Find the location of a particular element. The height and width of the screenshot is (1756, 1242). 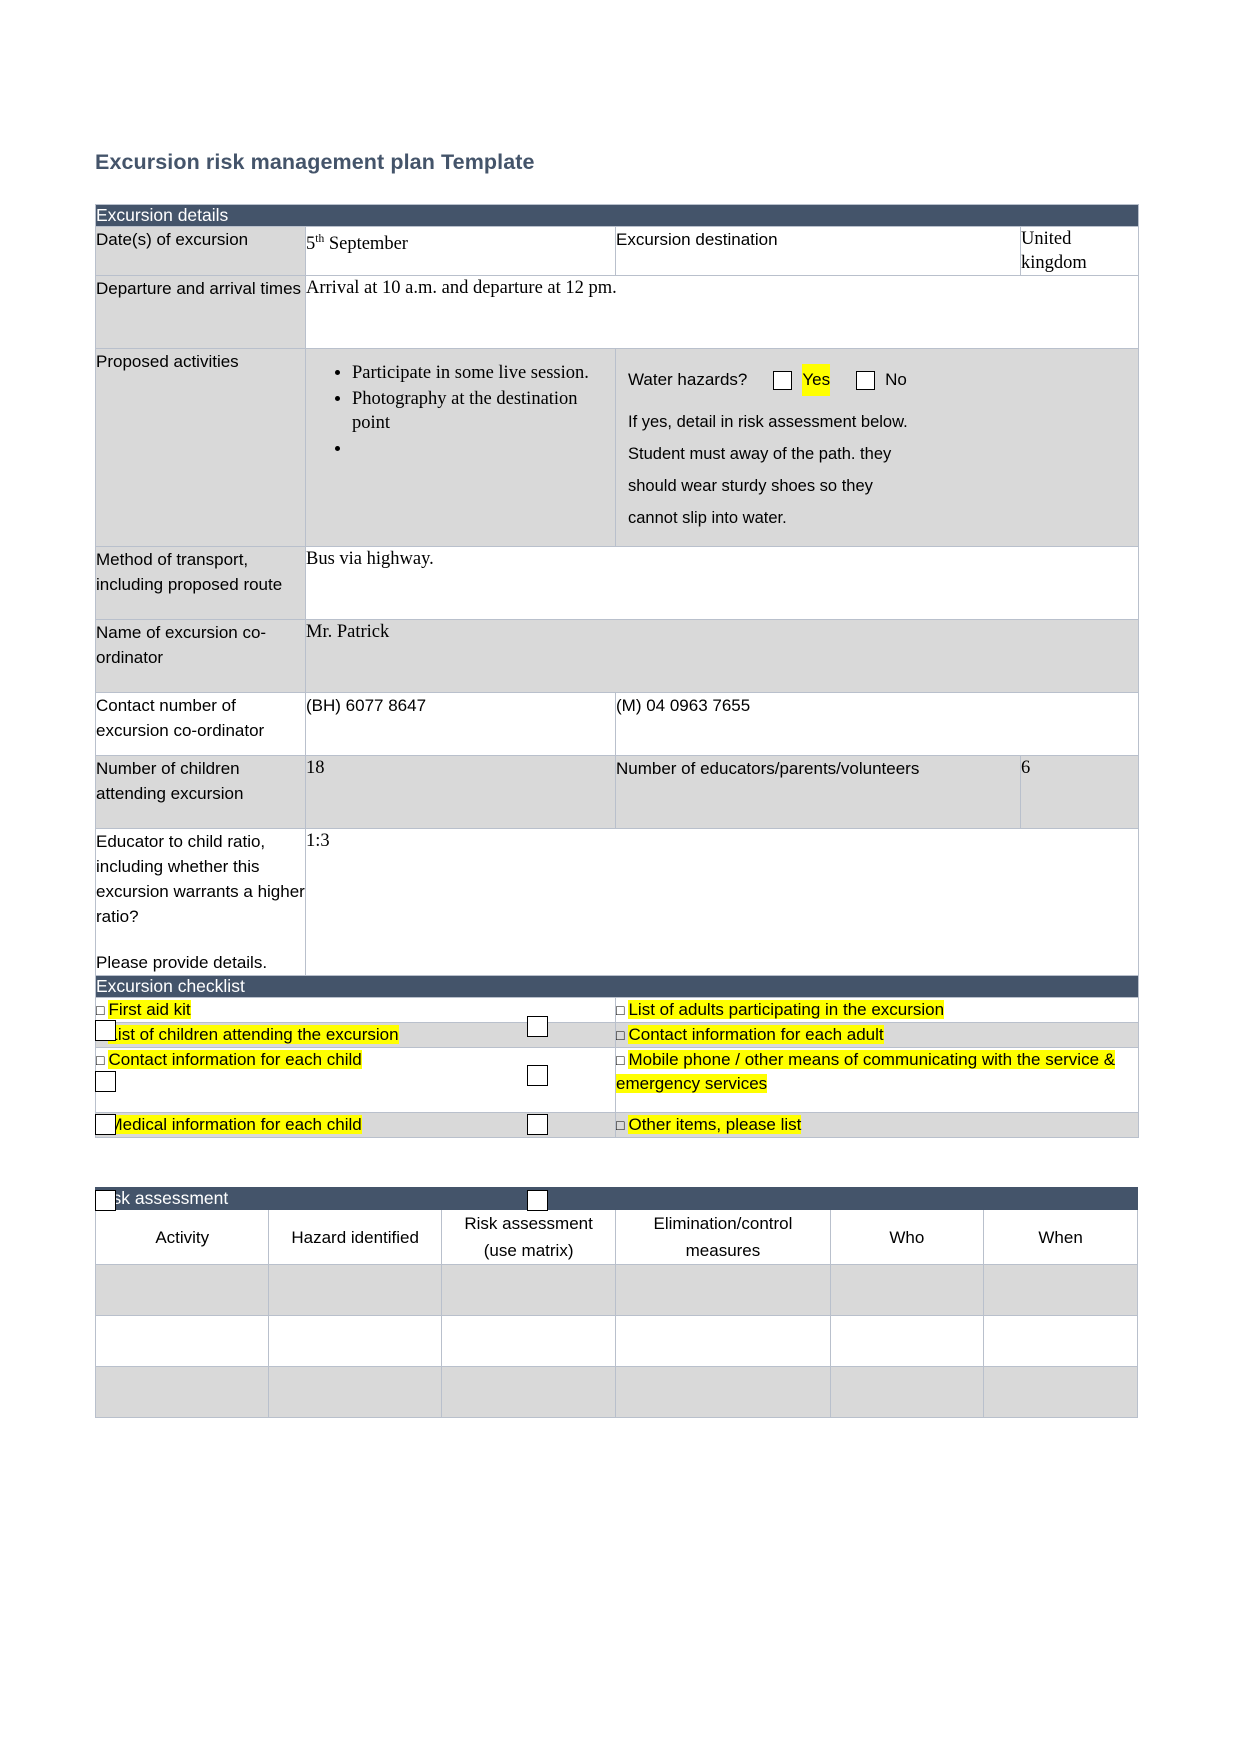

value-dates: 5th September is located at coordinates (460, 251).